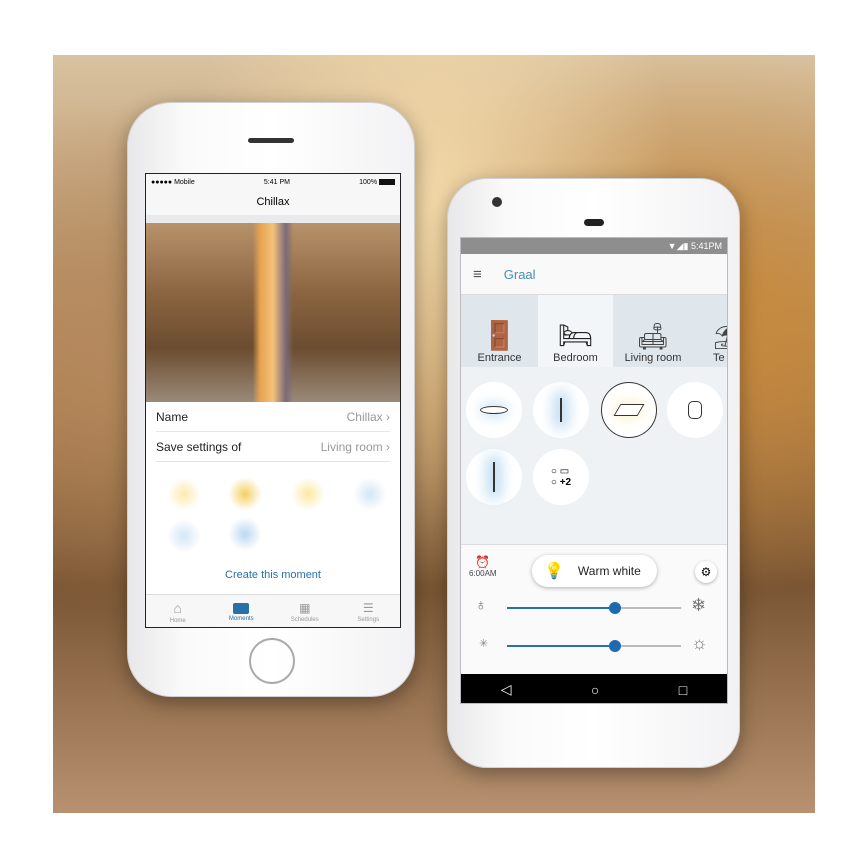 Image resolution: width=868 pixels, height=868 pixels. I want to click on battery: 100%, so click(377, 182).